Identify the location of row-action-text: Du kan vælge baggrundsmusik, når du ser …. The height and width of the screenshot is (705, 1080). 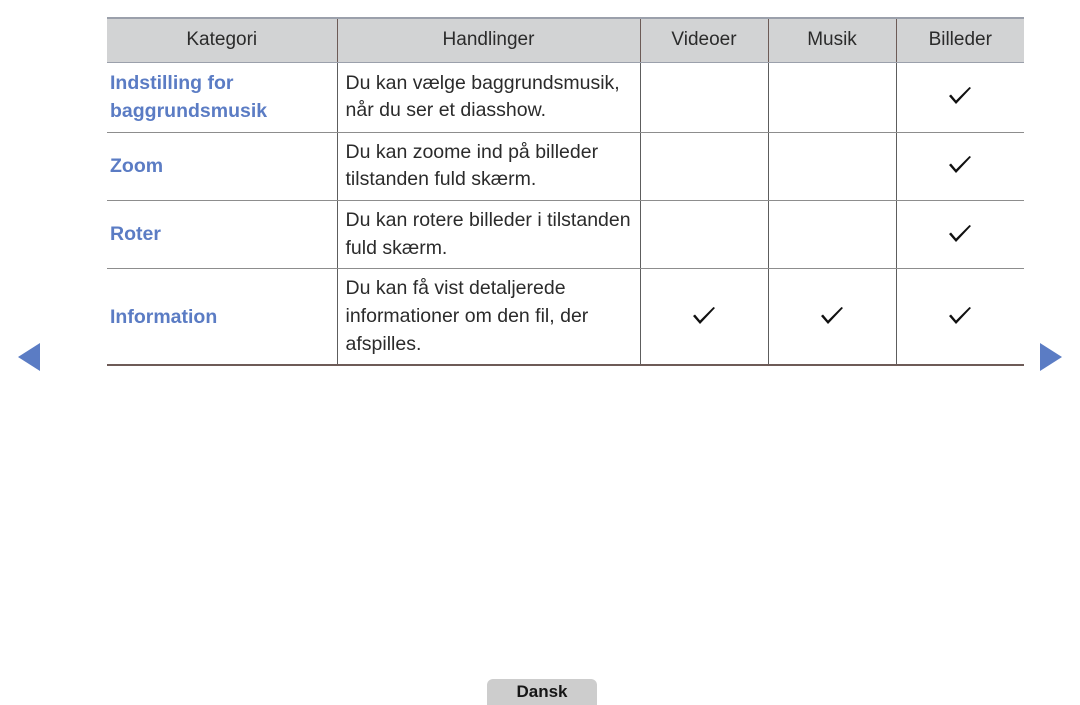
(489, 97).